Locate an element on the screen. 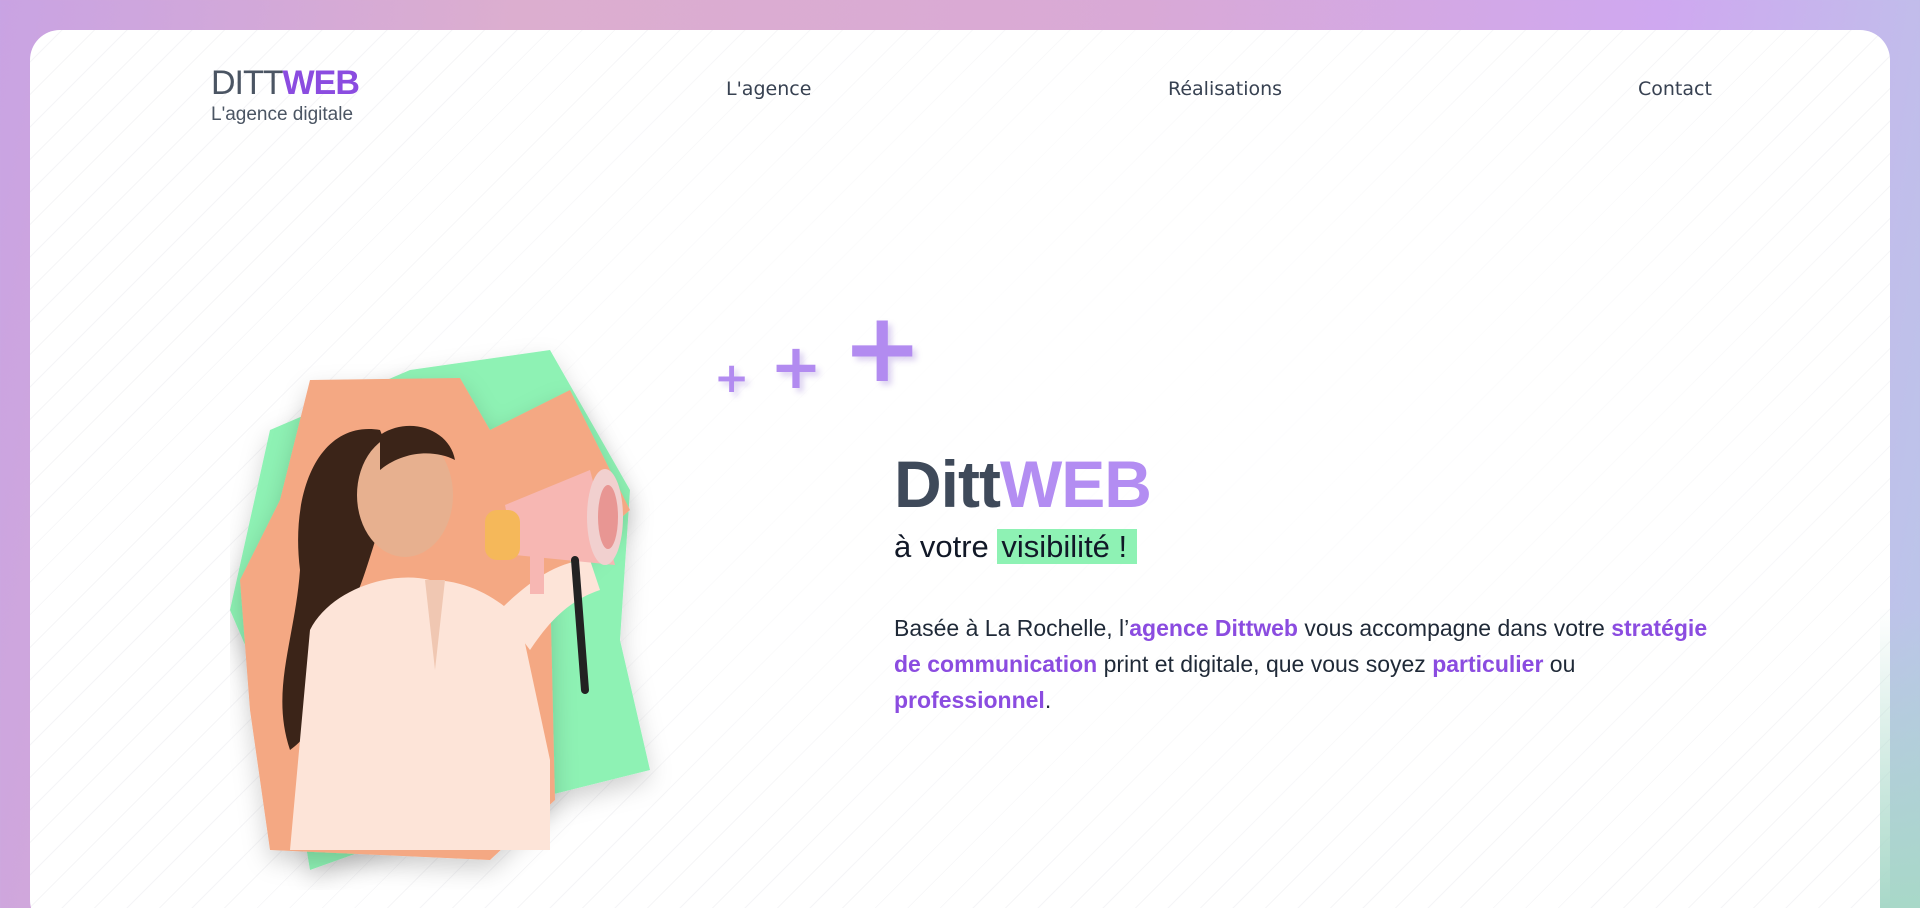  hero-text-part: . is located at coordinates (1048, 700).